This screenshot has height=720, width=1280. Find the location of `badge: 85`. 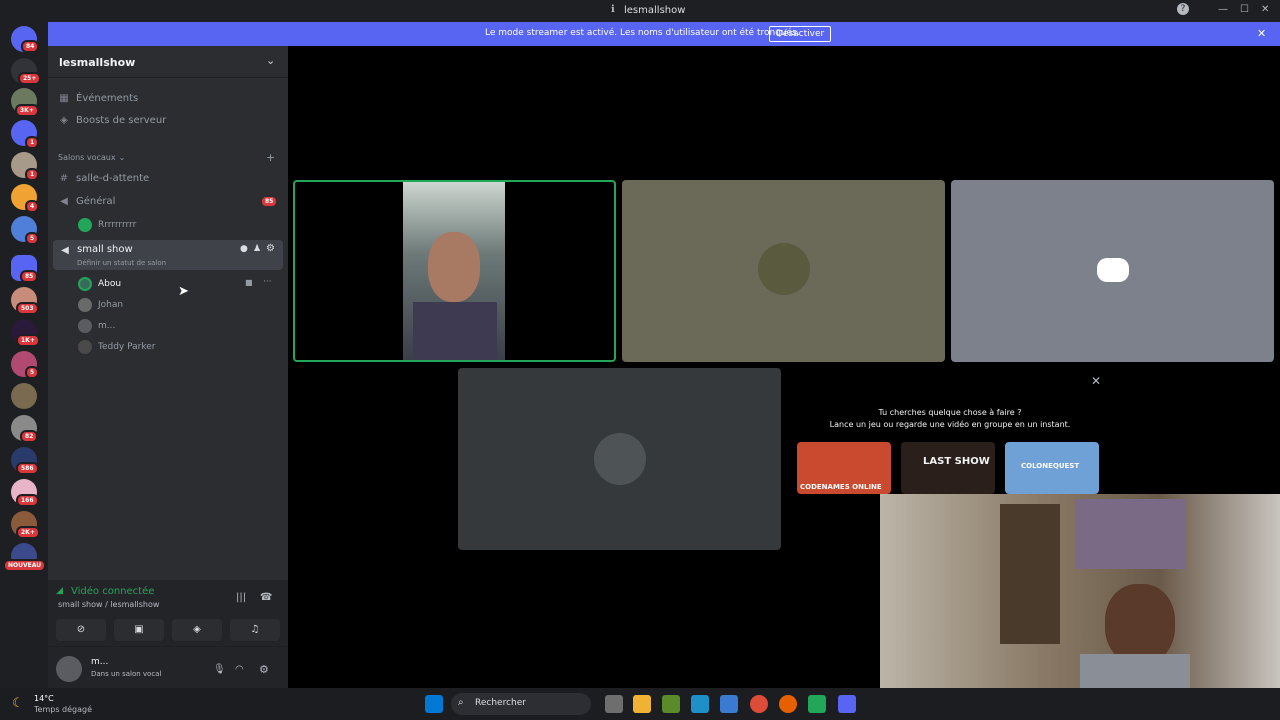

badge: 85 is located at coordinates (29, 276).